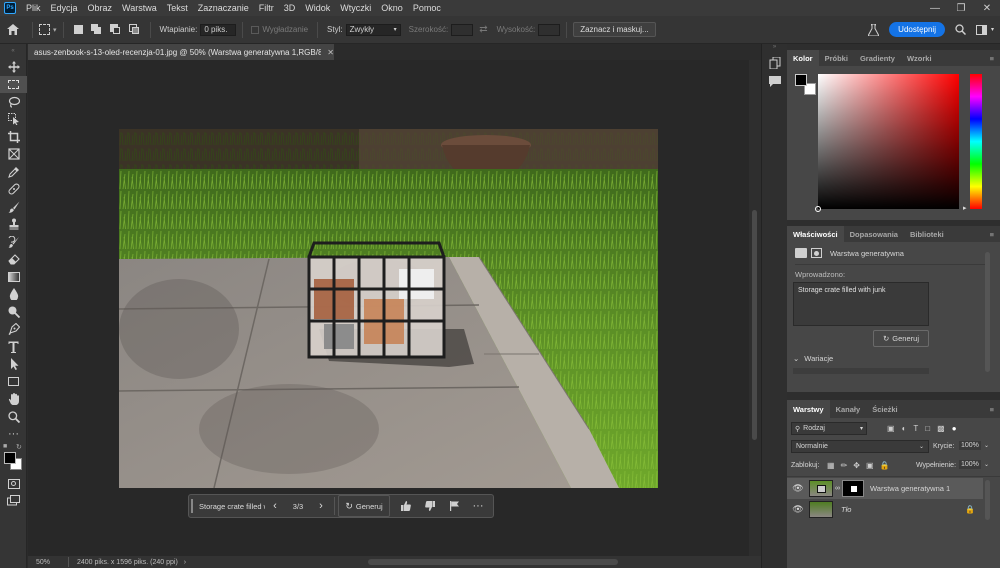  Describe the element at coordinates (887, 143) in the screenshot. I see `color-field` at that location.